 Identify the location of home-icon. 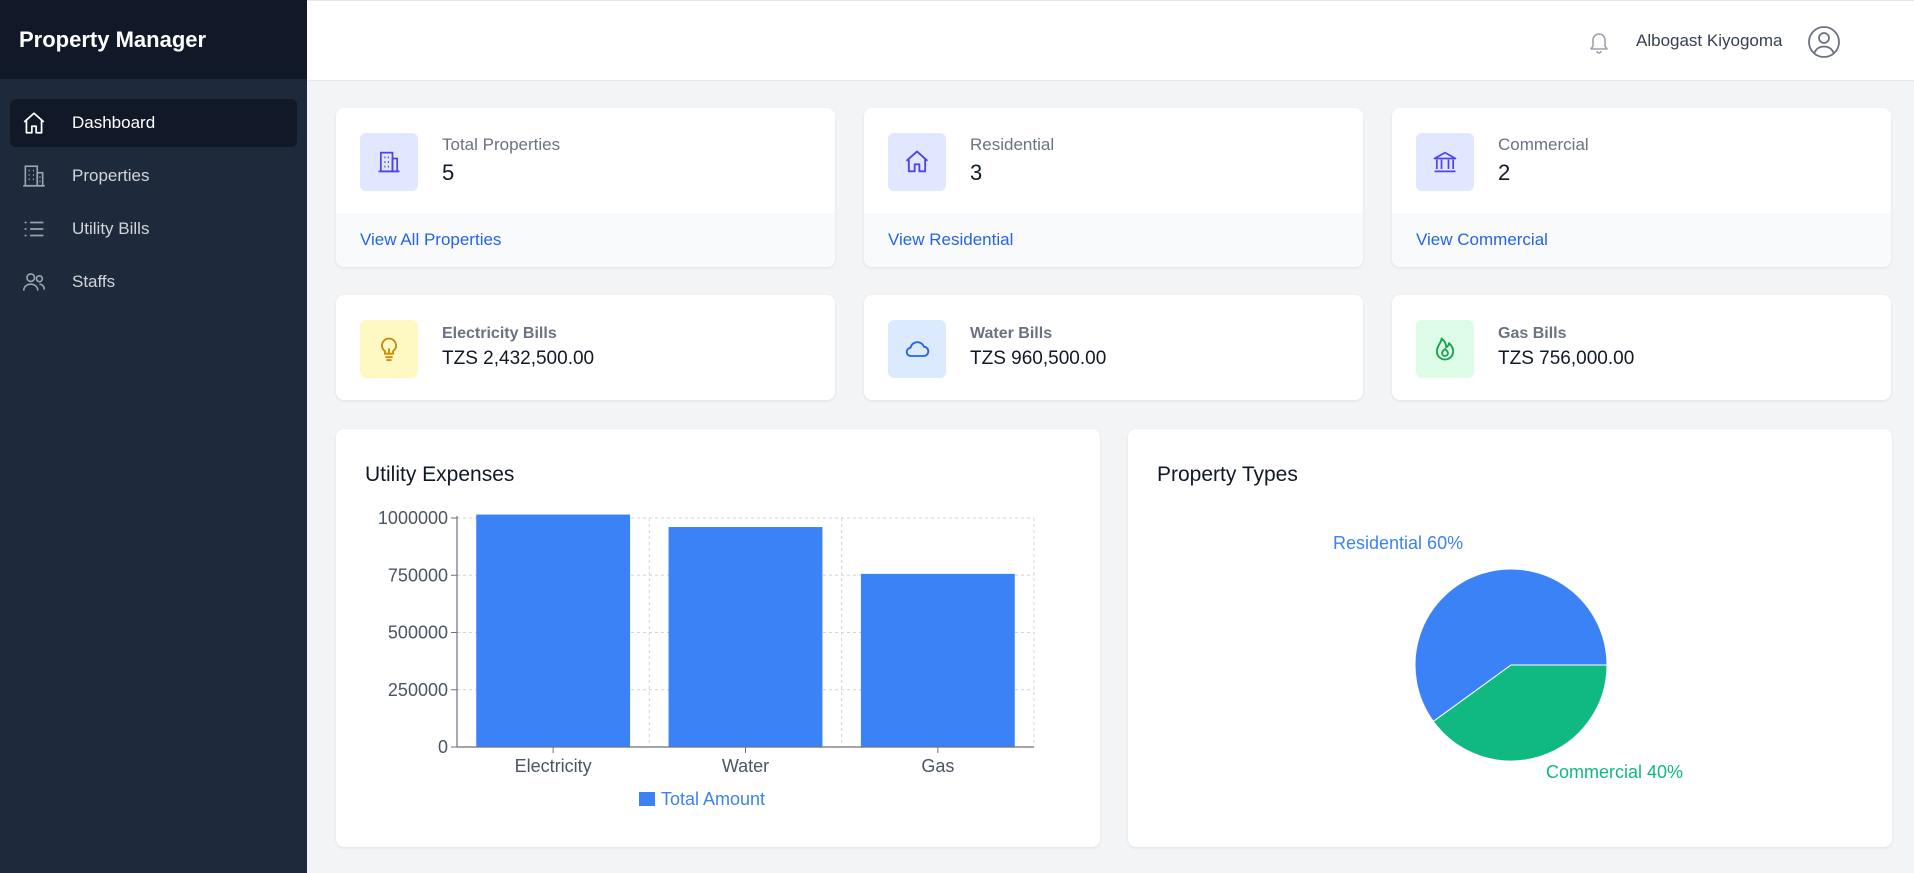
(34, 123).